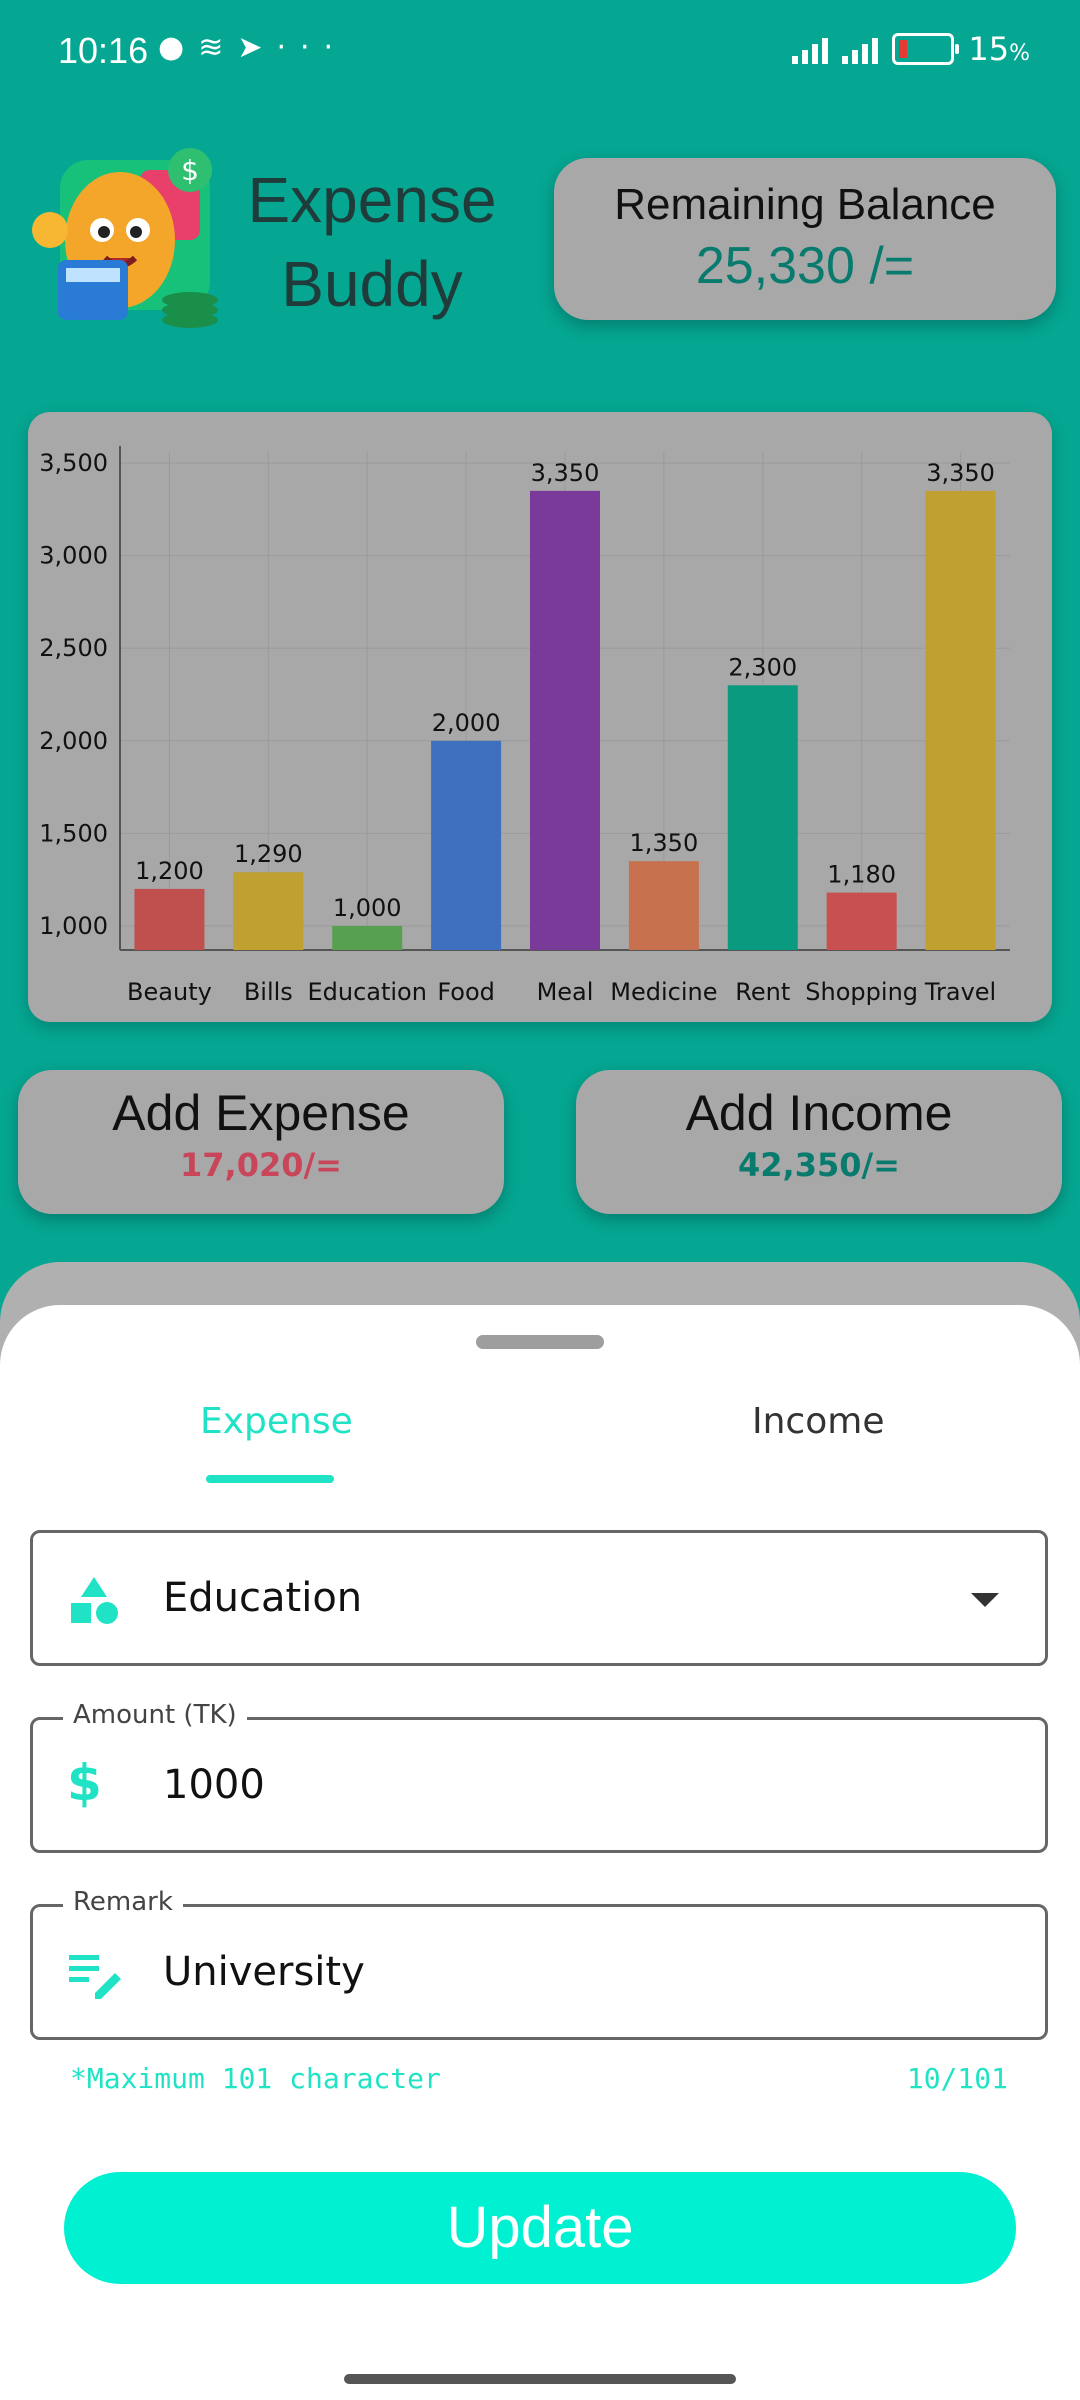 The width and height of the screenshot is (1080, 2400). What do you see at coordinates (95, 1977) in the screenshot?
I see `edit-note-icon` at bounding box center [95, 1977].